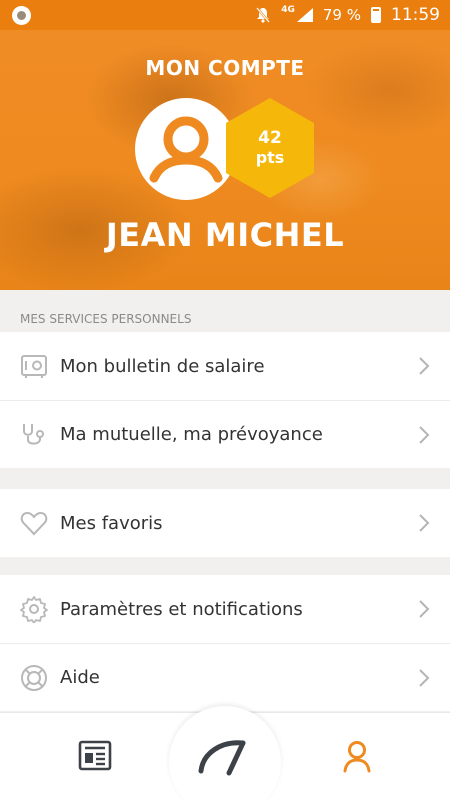 Image resolution: width=450 pixels, height=800 pixels. I want to click on points-value: 42, so click(270, 138).